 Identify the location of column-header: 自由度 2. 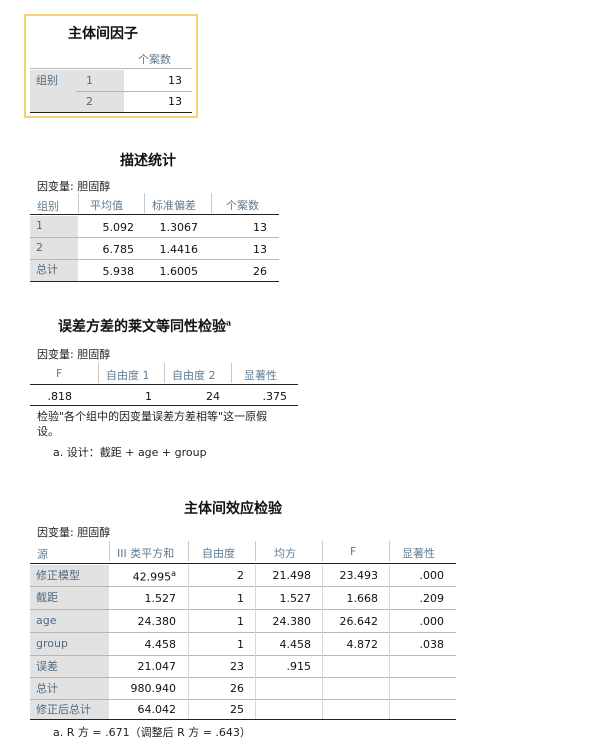
(194, 375).